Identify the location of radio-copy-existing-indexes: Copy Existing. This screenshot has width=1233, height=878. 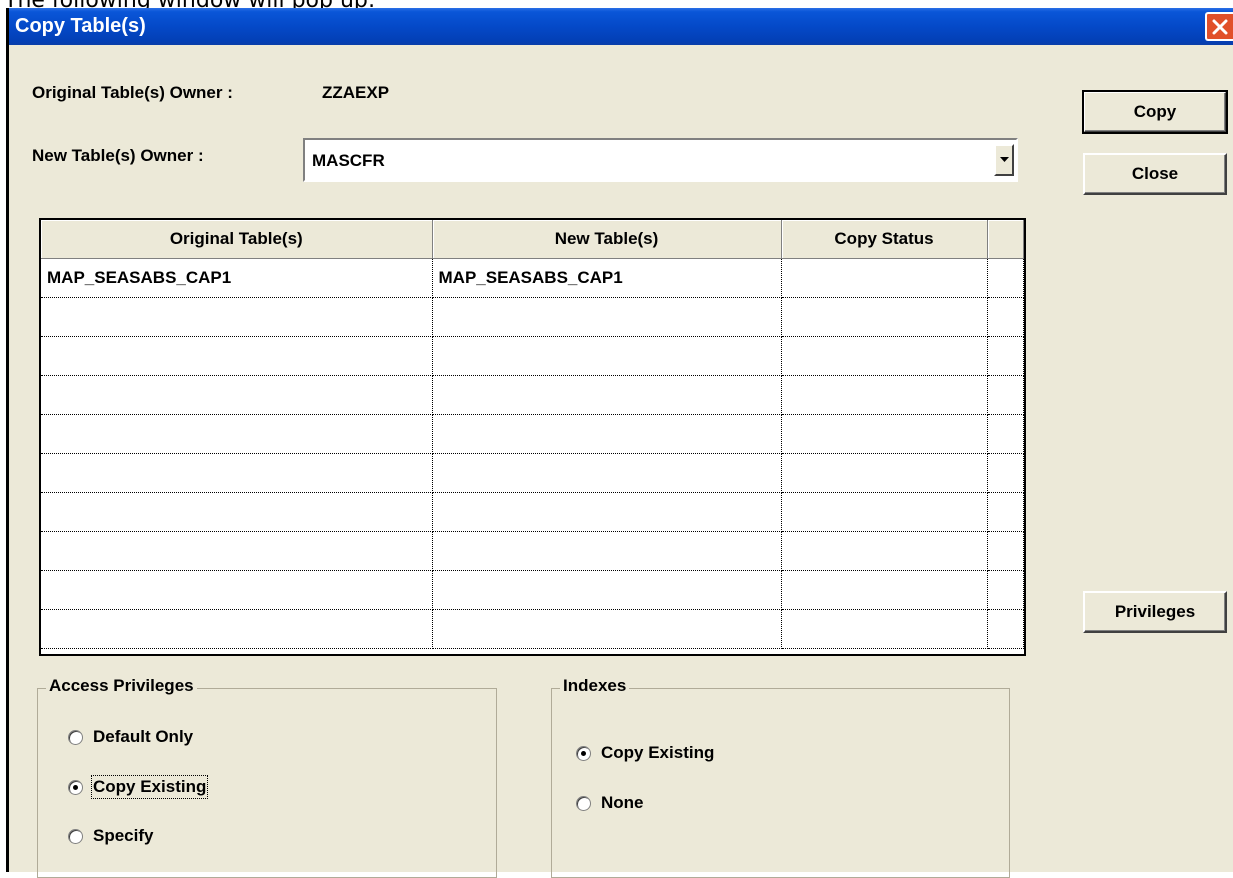
(645, 753).